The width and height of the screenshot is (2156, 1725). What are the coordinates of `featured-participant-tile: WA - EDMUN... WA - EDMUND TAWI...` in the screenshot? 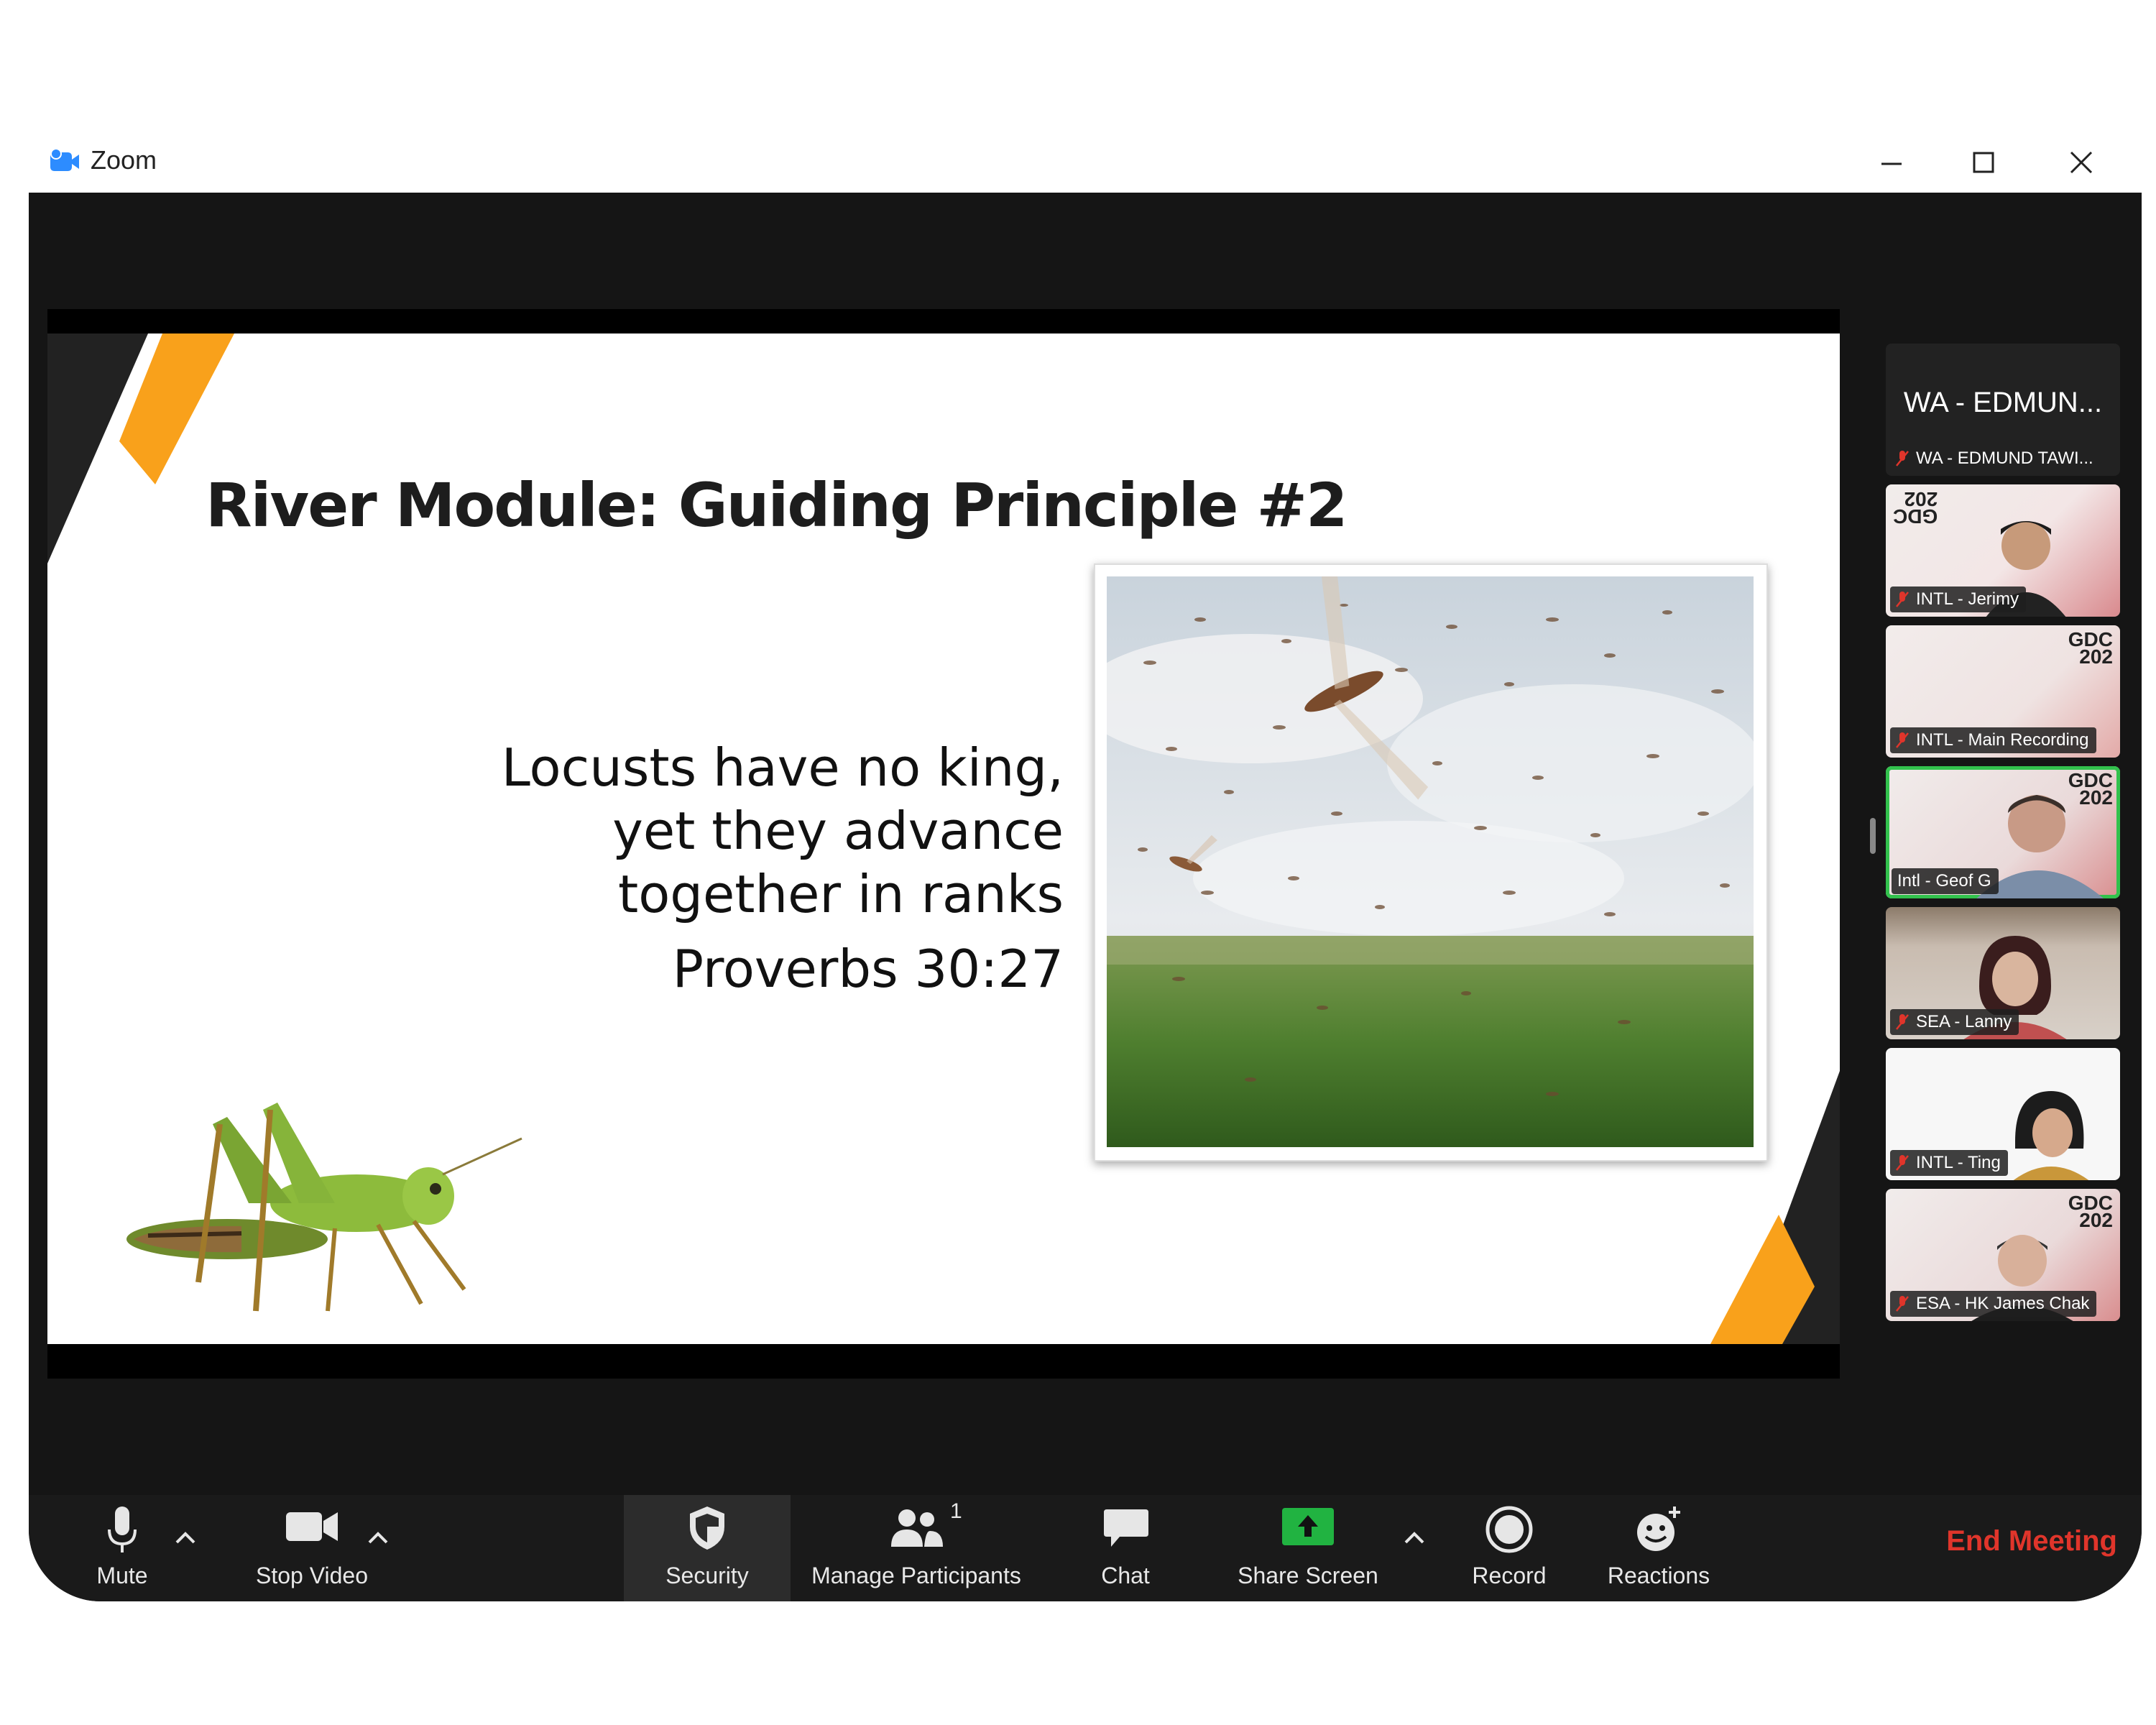 It's located at (2003, 410).